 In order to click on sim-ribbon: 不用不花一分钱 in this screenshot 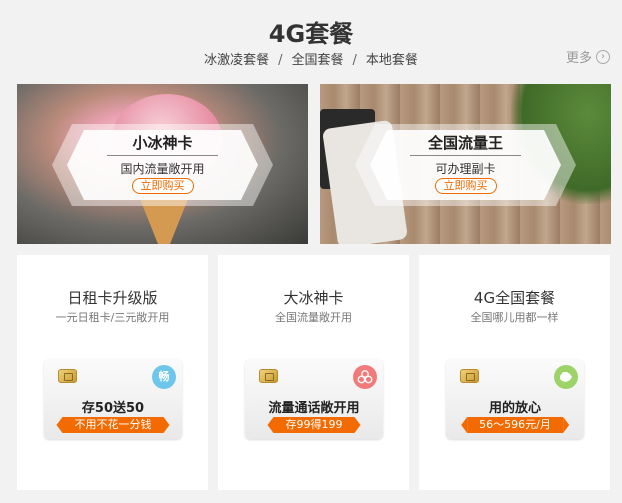, I will do `click(113, 425)`.